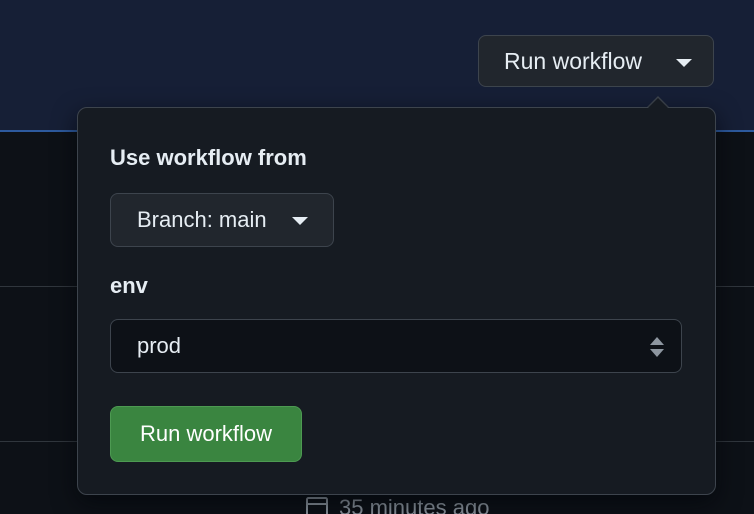 The image size is (754, 514). I want to click on branch-select-label: Branch: main, so click(202, 219).